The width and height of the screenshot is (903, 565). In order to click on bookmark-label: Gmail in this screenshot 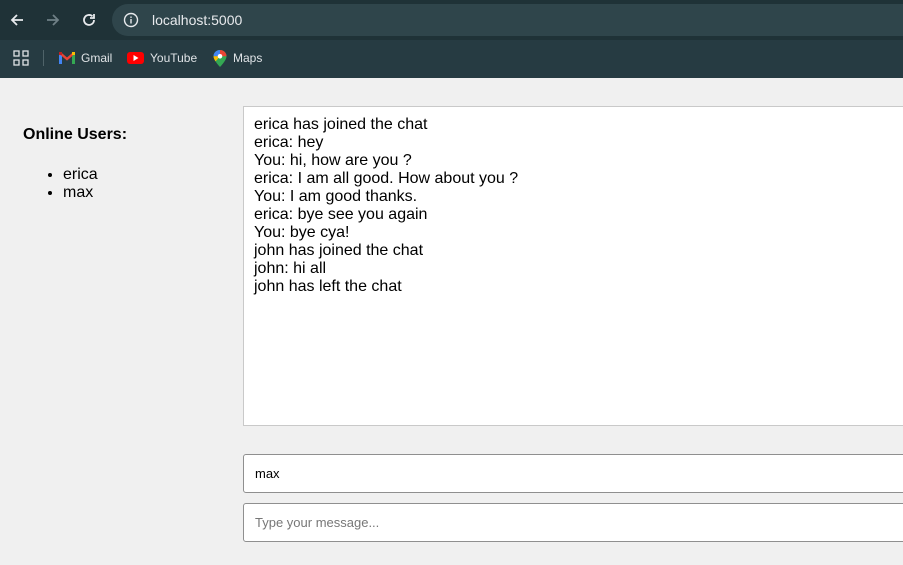, I will do `click(97, 58)`.